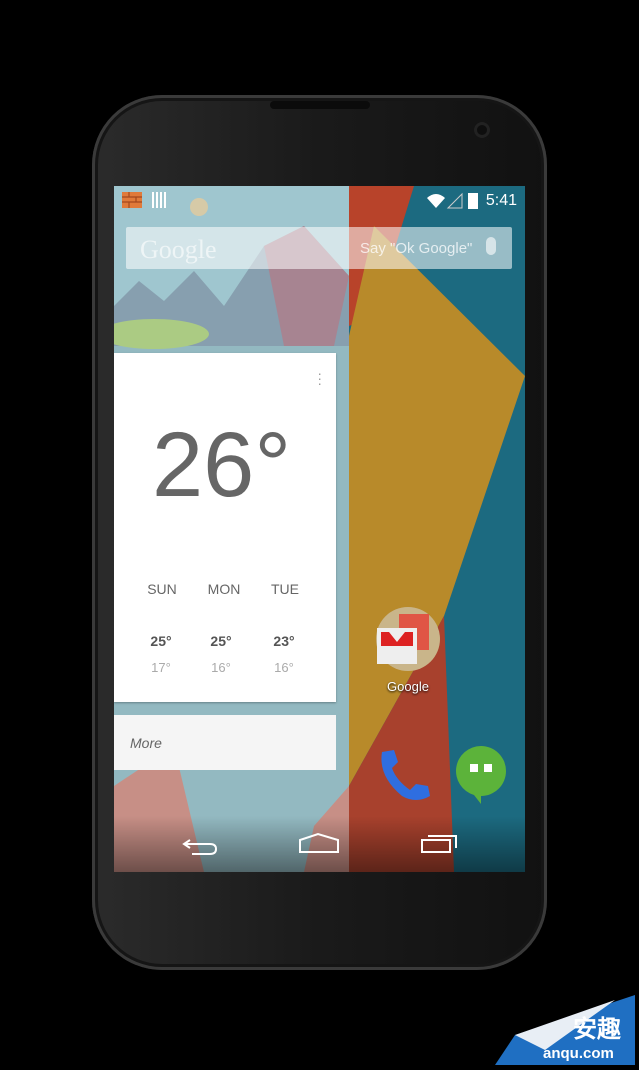 This screenshot has height=1070, width=639. I want to click on app-label: Google, so click(408, 686).